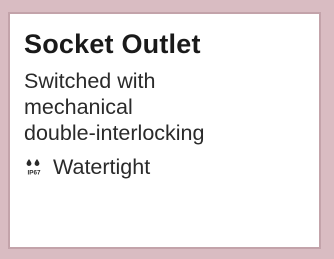 This screenshot has height=259, width=334. Describe the element at coordinates (112, 44) in the screenshot. I see `card-title: Socket Outlet` at that location.